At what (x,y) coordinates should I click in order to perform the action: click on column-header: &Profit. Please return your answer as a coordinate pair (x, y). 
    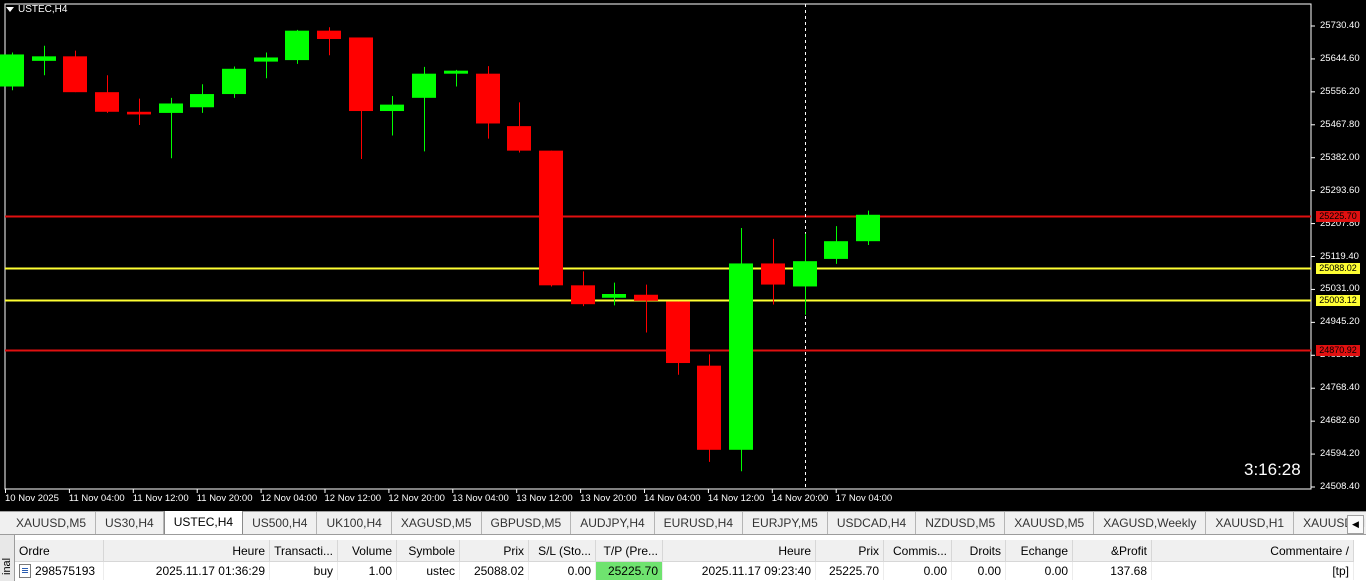
    Looking at the image, I should click on (1112, 551).